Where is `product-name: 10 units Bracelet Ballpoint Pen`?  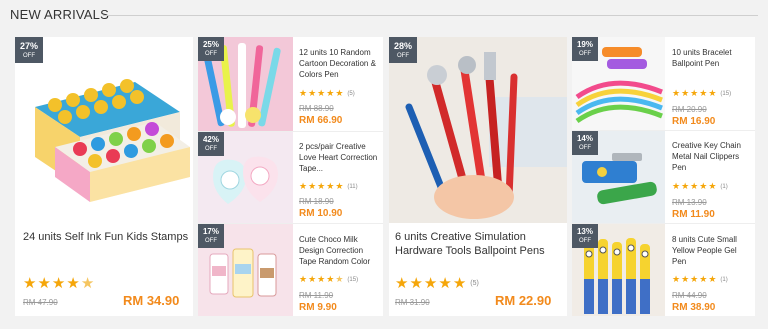
product-name: 10 units Bracelet Ballpoint Pen is located at coordinates (712, 58).